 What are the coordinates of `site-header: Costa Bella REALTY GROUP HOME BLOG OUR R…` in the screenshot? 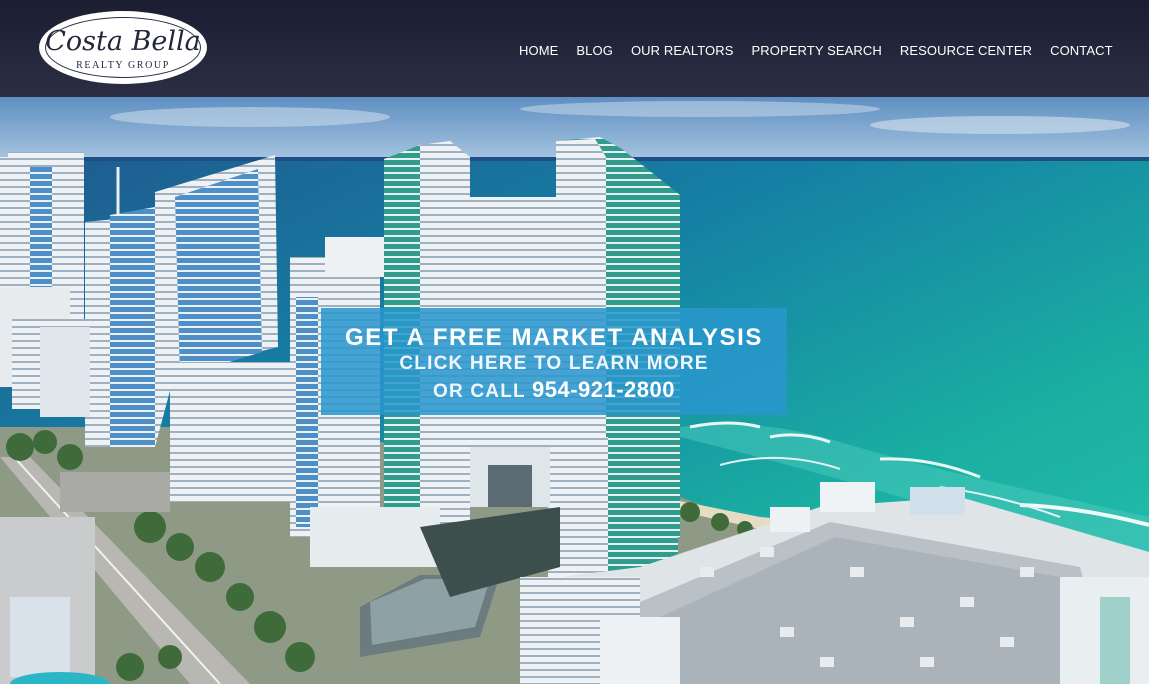 It's located at (574, 48).